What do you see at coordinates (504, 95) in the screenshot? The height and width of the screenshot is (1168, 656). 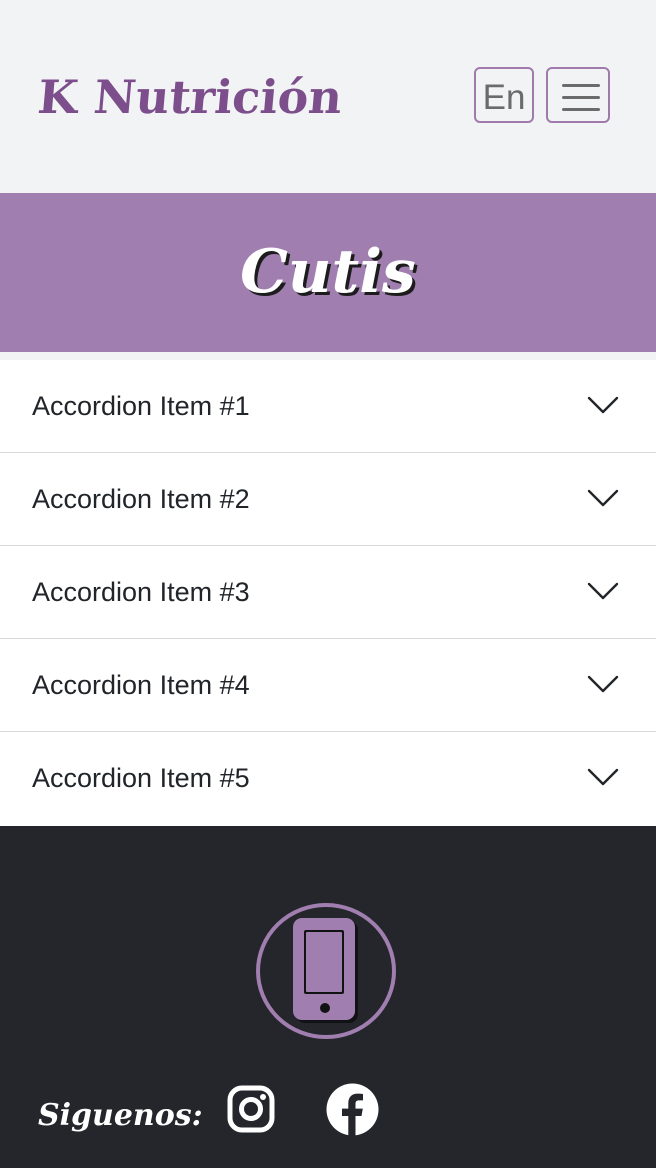 I see `language-toggle-button: En` at bounding box center [504, 95].